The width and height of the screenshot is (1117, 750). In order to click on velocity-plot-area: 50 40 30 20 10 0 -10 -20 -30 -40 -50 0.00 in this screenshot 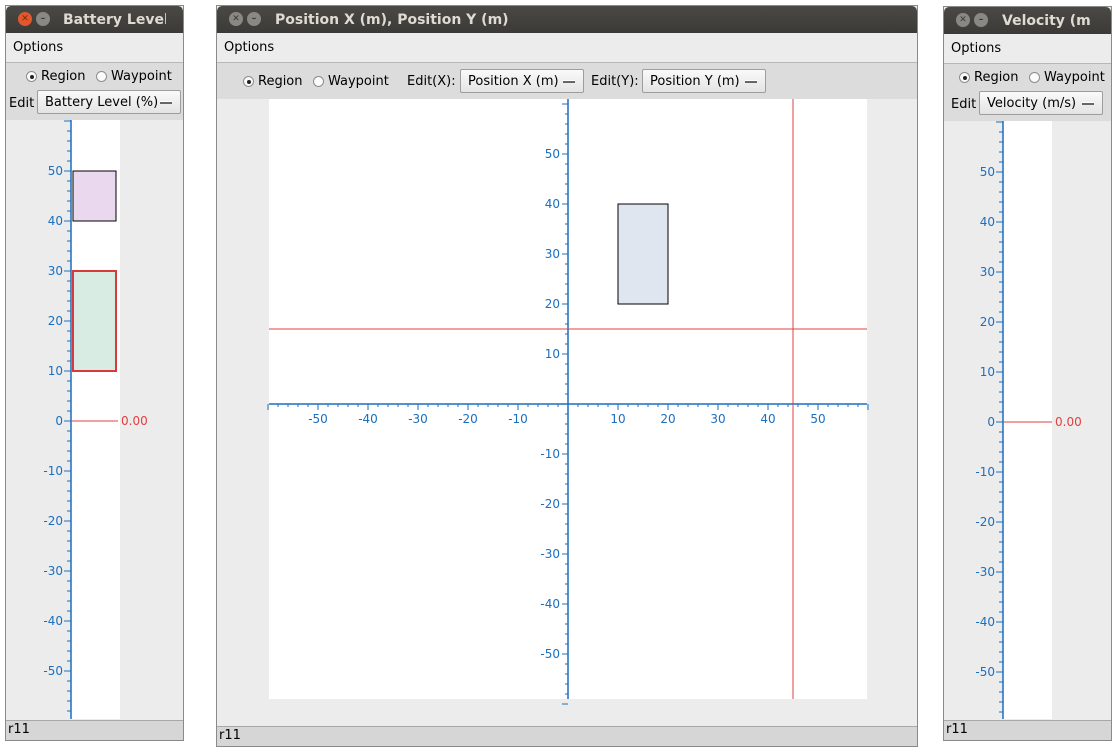, I will do `click(1027, 422)`.